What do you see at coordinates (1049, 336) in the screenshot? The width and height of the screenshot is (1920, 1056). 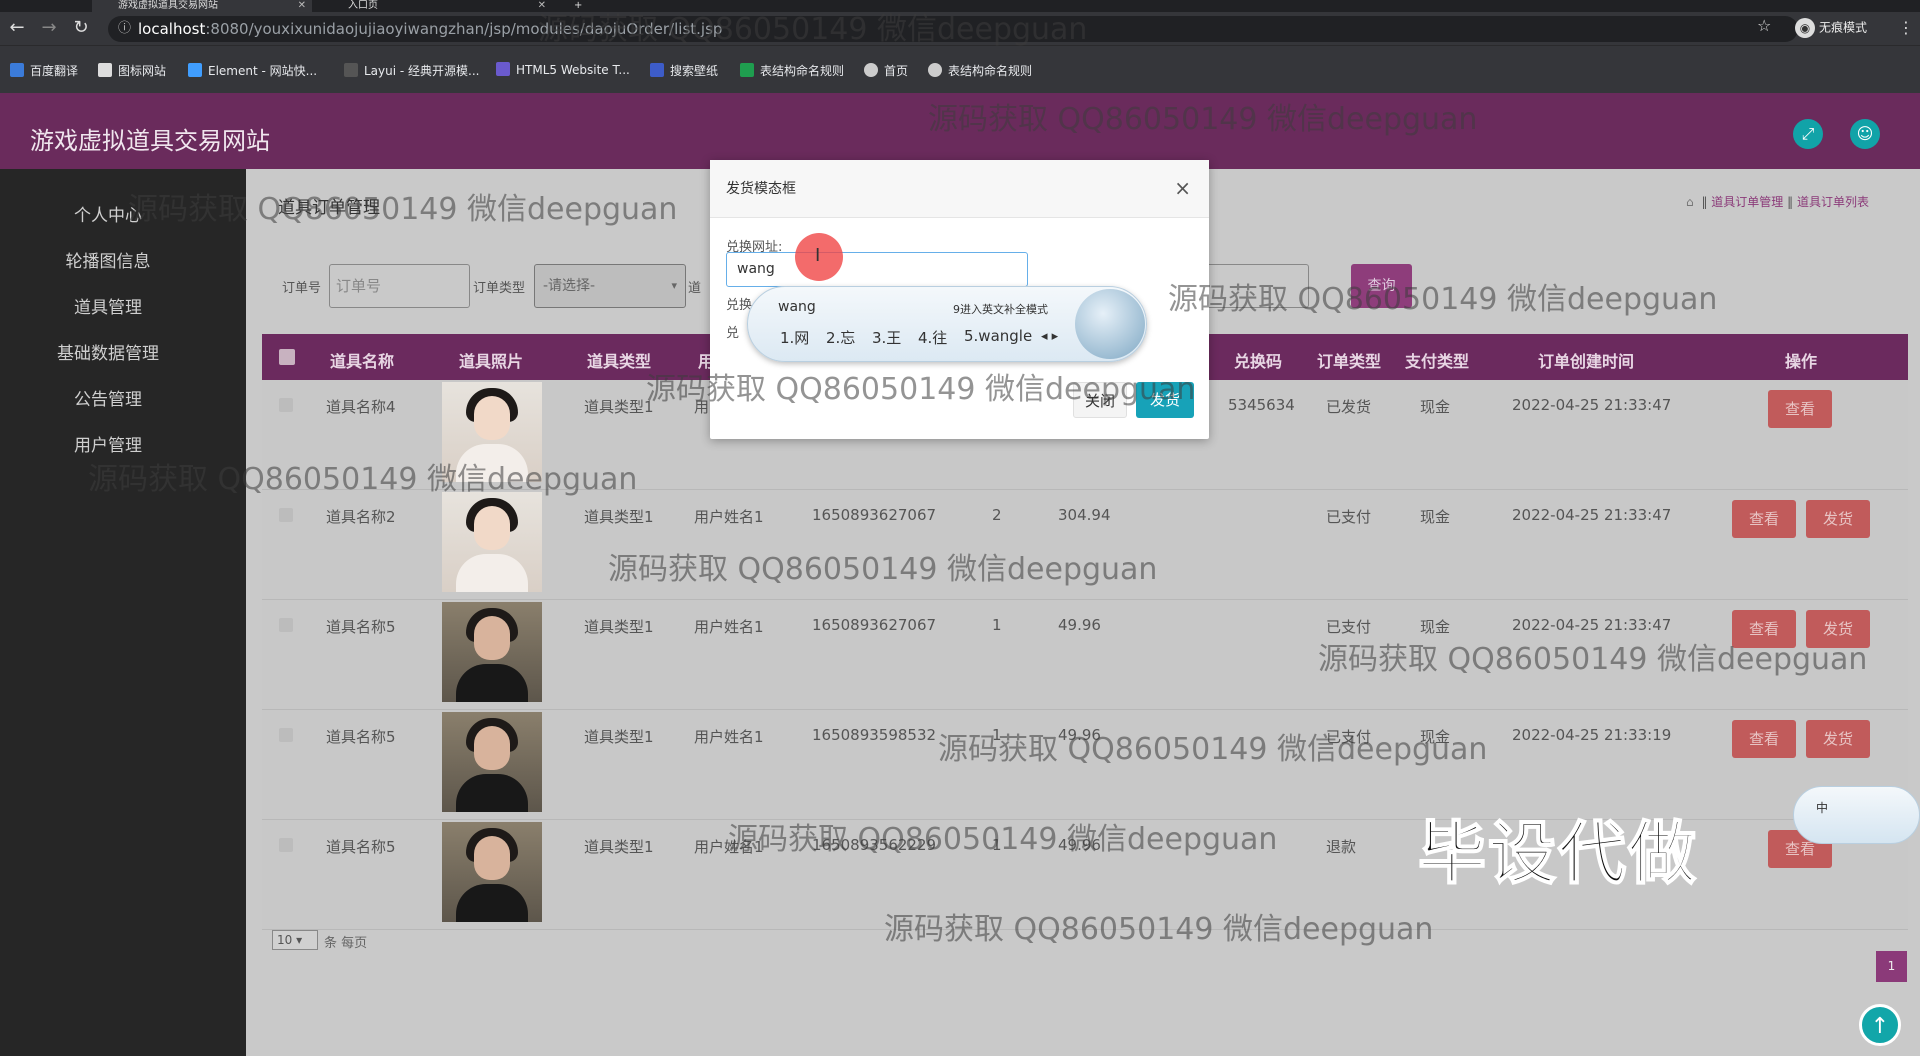 I see `ime-page-arrows-icon: ◂ ▸` at bounding box center [1049, 336].